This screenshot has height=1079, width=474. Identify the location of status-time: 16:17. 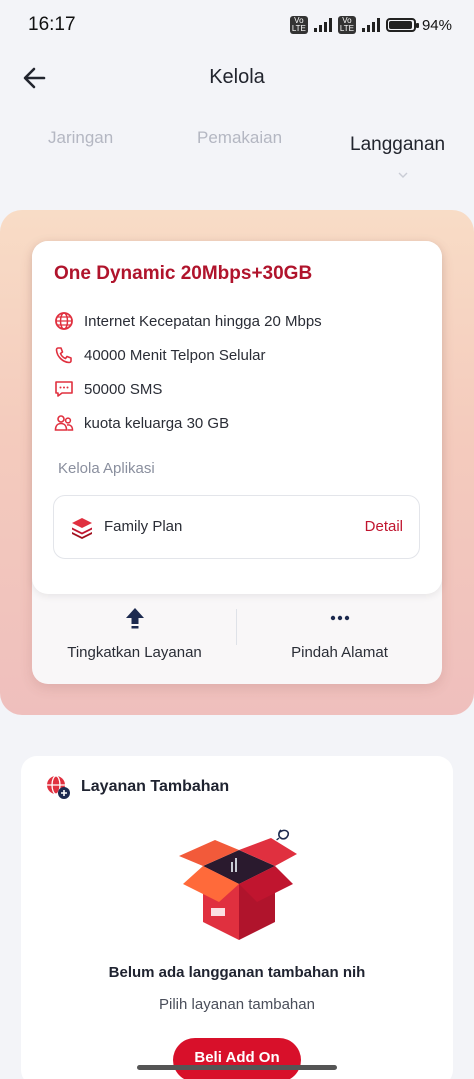
(52, 24).